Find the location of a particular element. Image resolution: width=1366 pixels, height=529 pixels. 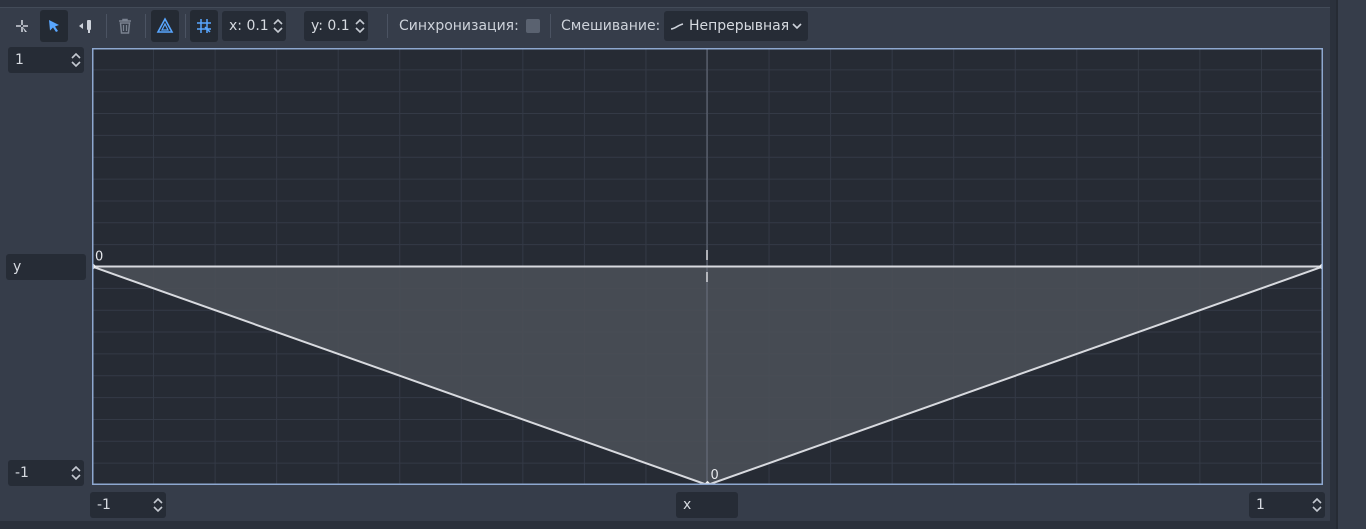

y-min-value: -1 is located at coordinates (22, 473).